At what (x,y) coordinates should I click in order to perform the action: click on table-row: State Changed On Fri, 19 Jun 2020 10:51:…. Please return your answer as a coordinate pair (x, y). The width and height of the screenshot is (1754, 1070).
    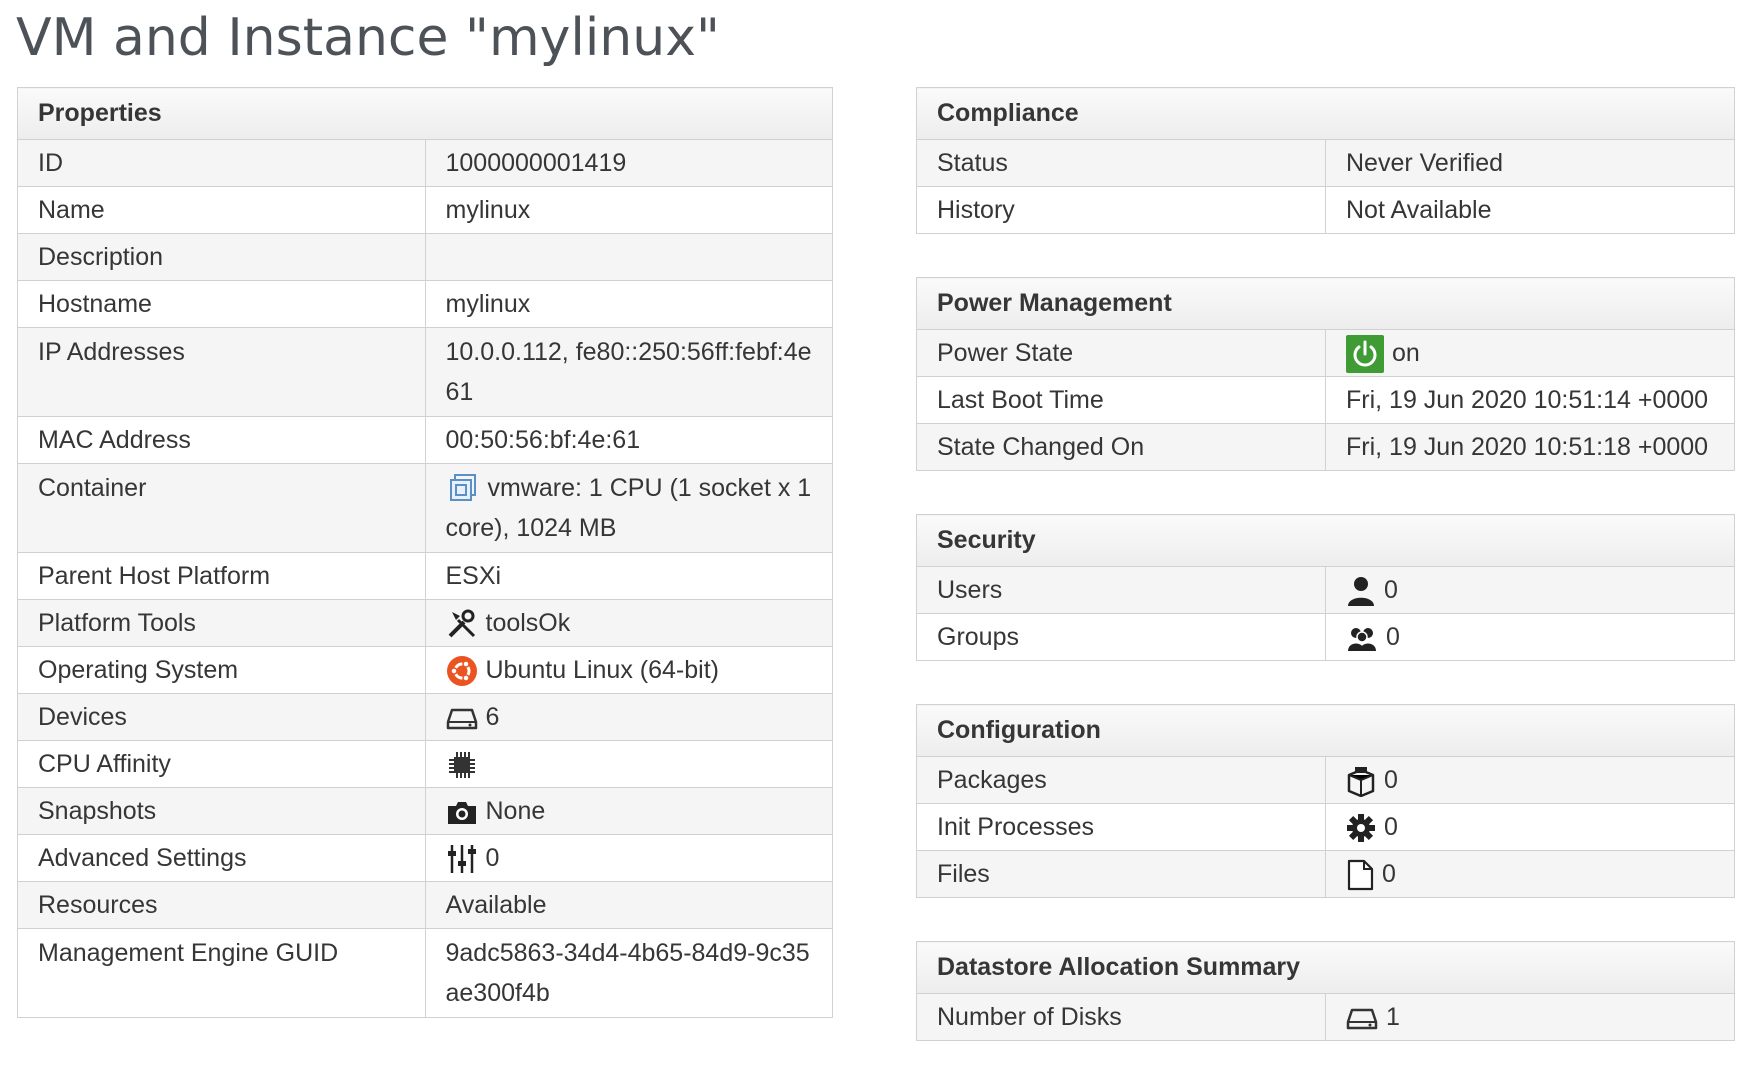
    Looking at the image, I should click on (1325, 447).